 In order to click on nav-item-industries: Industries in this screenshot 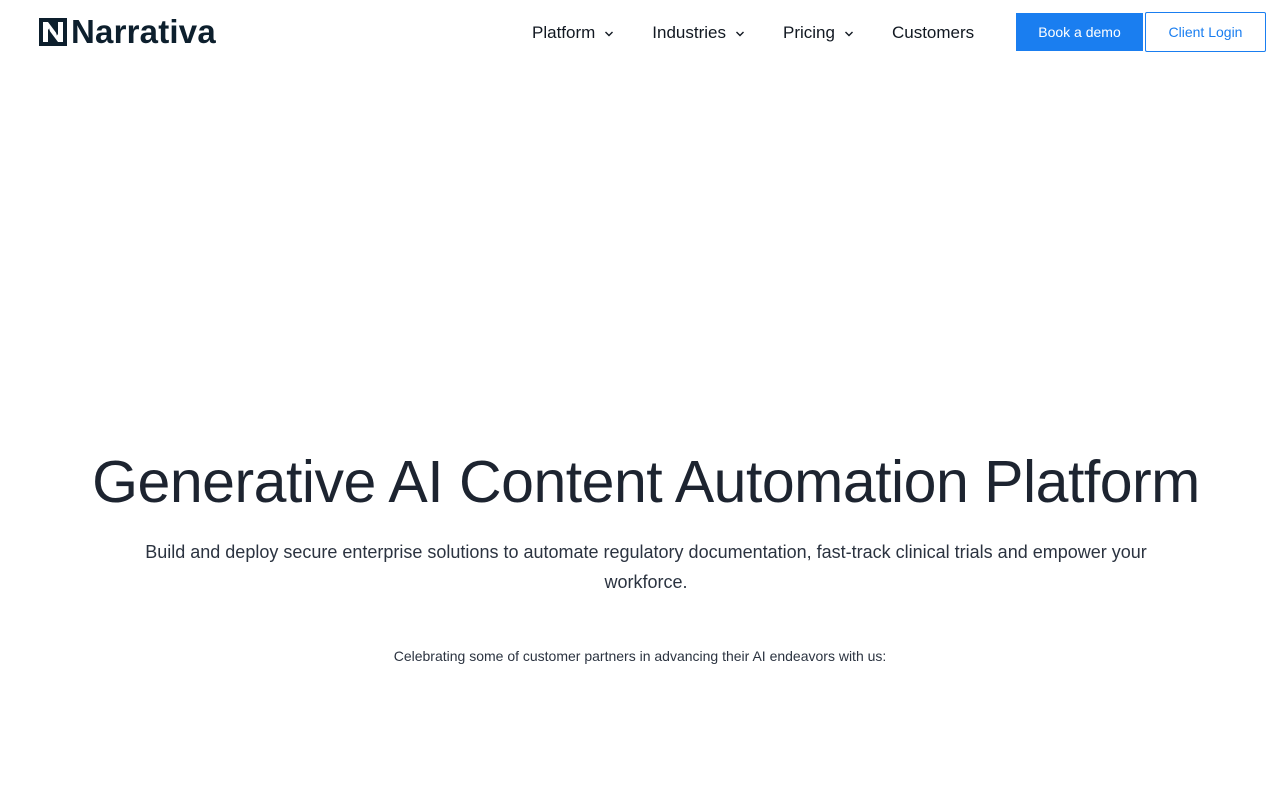, I will do `click(698, 33)`.